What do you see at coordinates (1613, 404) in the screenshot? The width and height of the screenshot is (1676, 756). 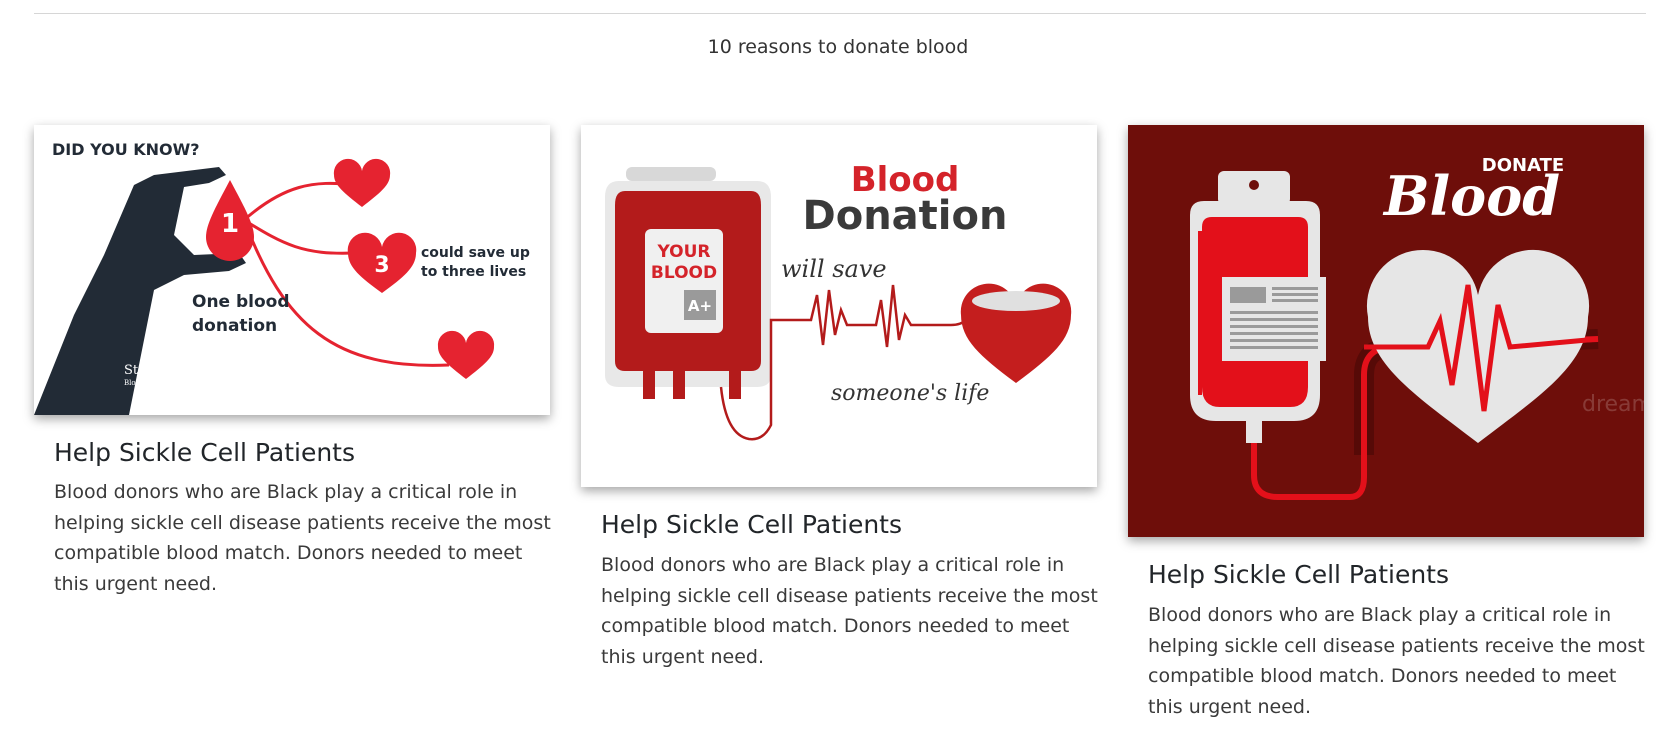 I see `dreamstime-watermark: dreamstime` at bounding box center [1613, 404].